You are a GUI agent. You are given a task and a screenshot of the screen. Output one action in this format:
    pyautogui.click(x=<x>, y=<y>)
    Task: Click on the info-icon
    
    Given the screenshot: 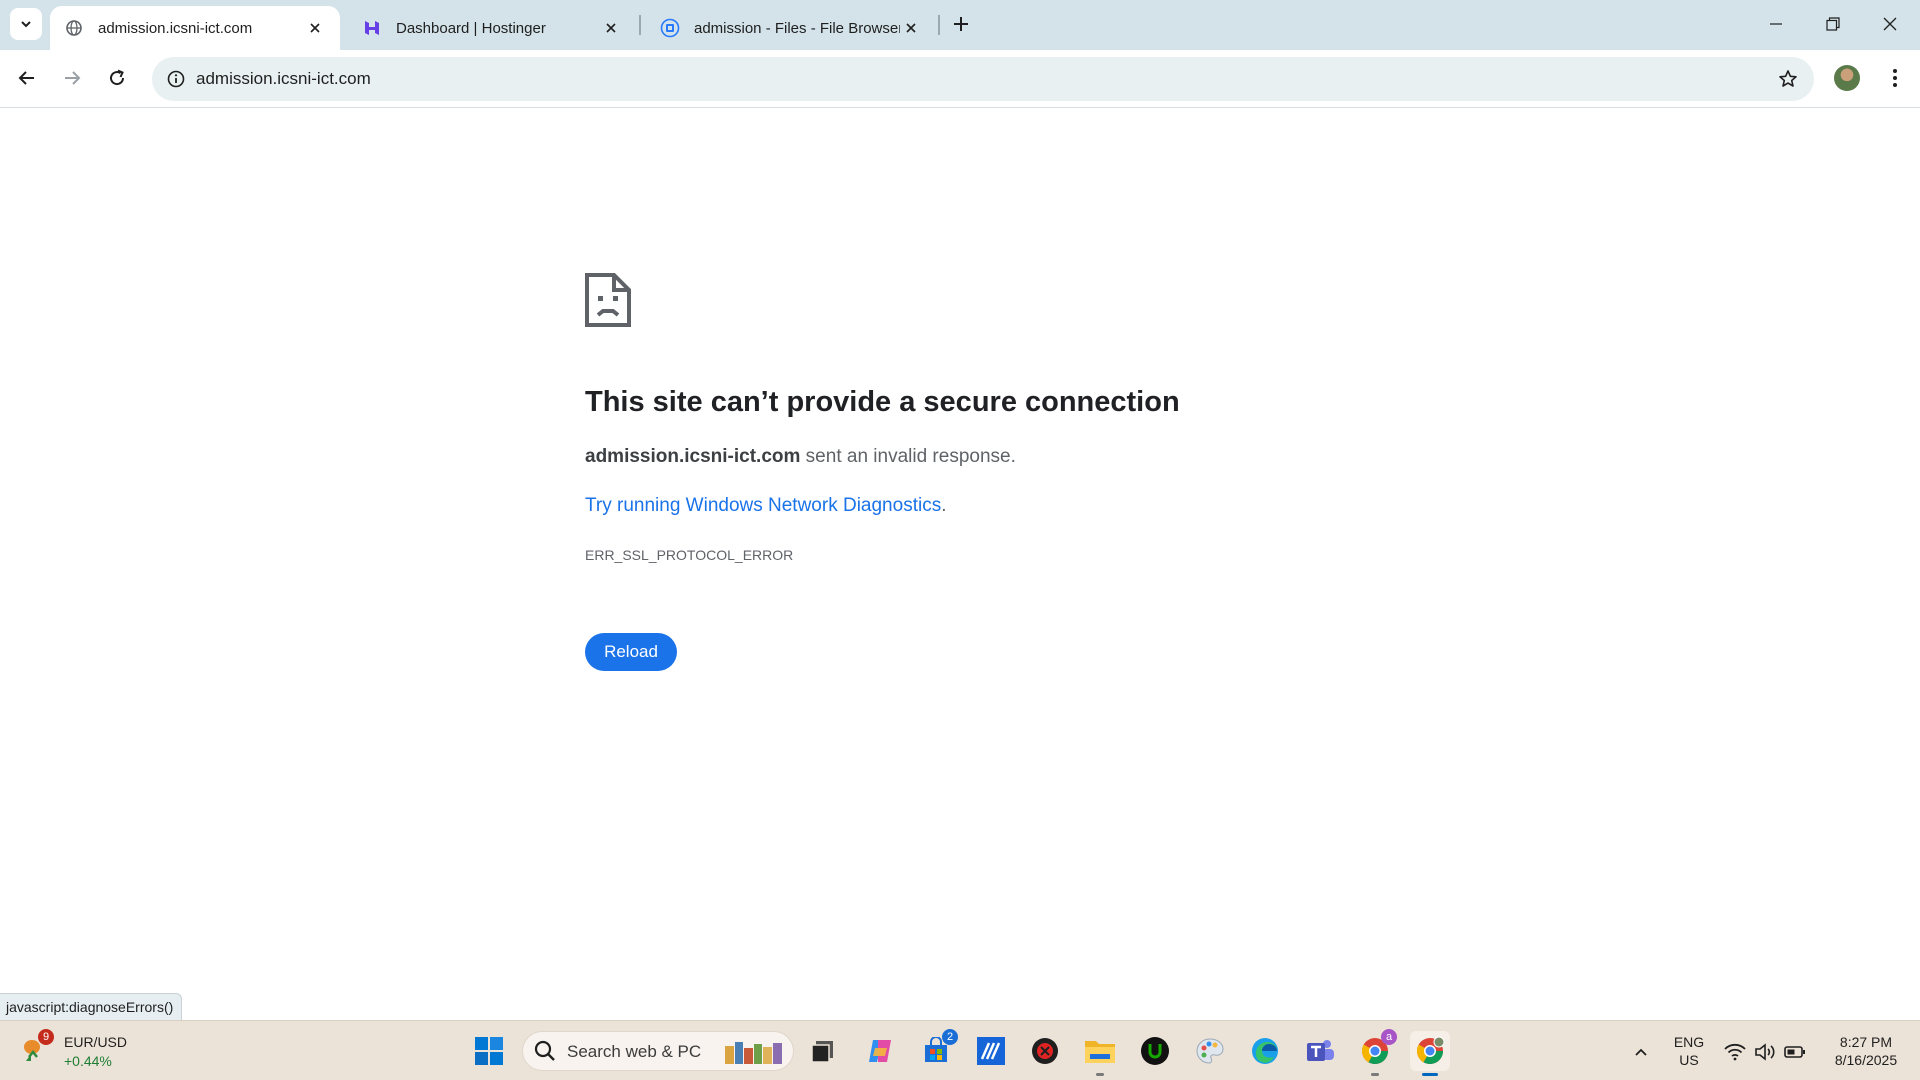 What is the action you would take?
    pyautogui.click(x=176, y=79)
    